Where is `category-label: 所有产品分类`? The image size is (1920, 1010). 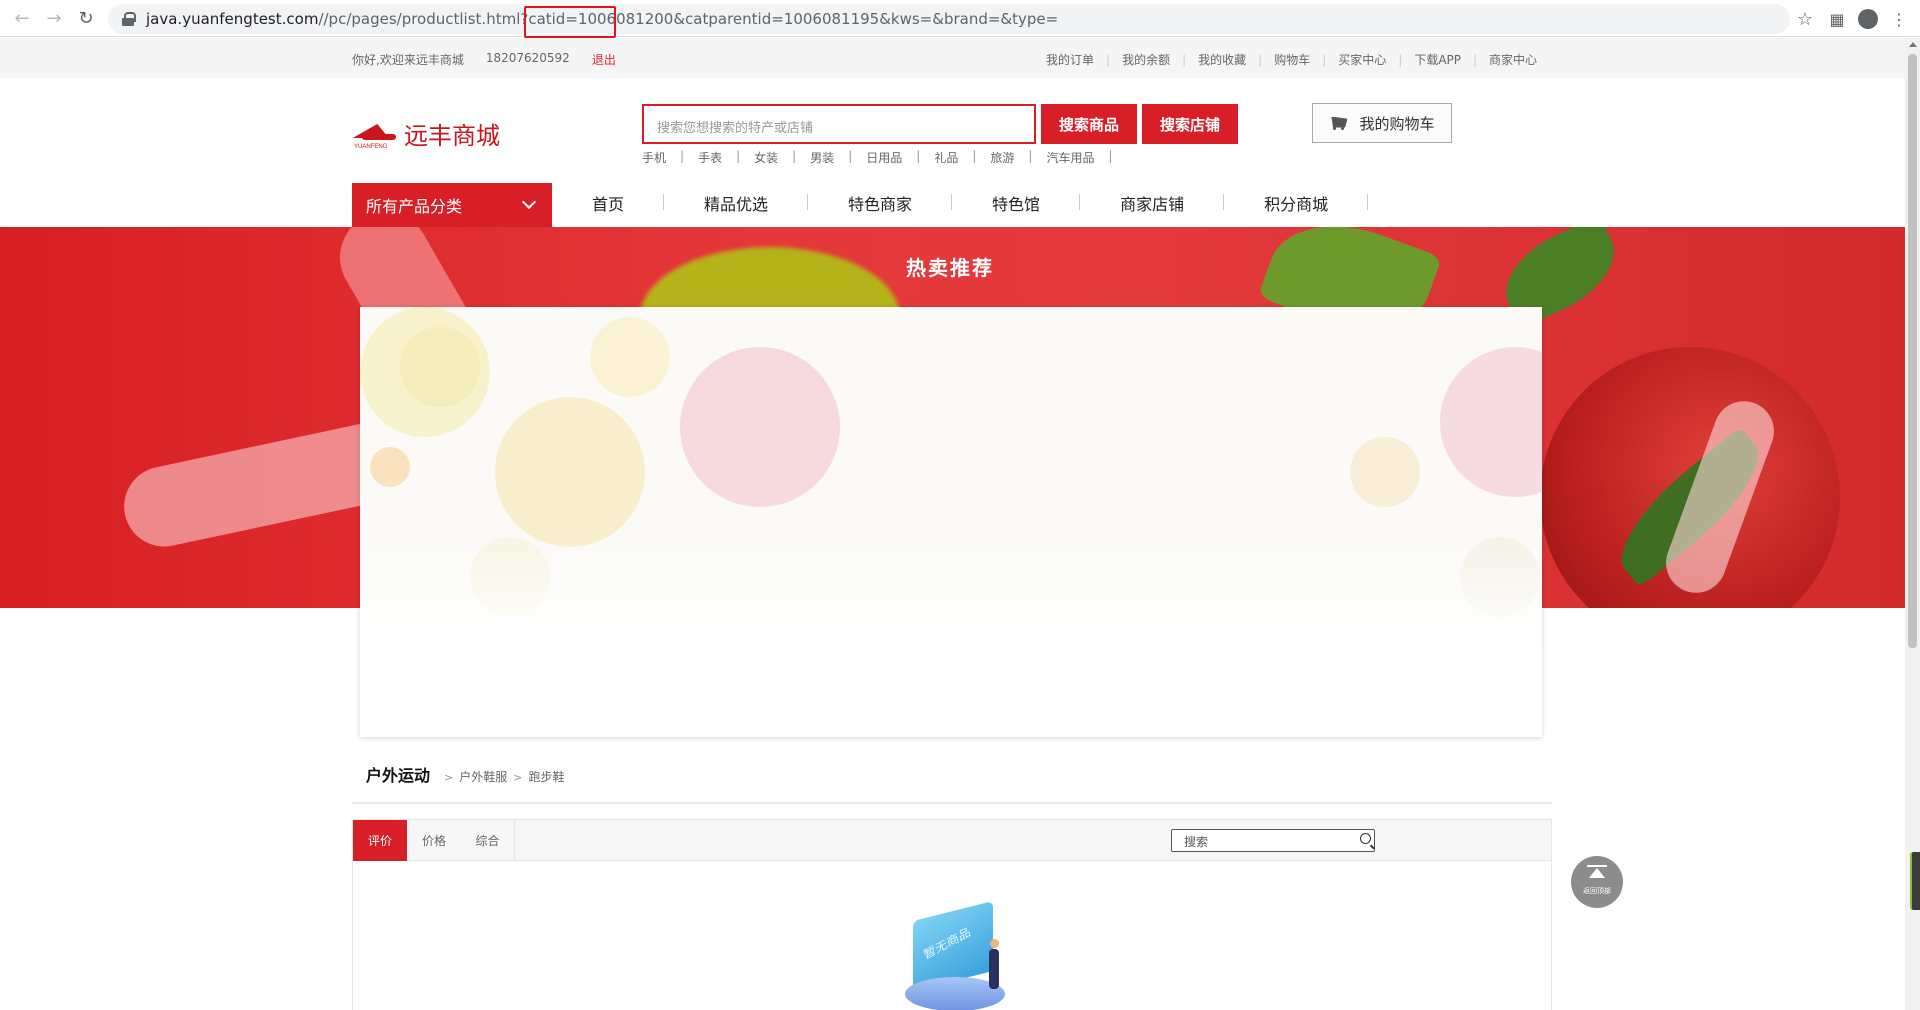
category-label: 所有产品分类 is located at coordinates (414, 206).